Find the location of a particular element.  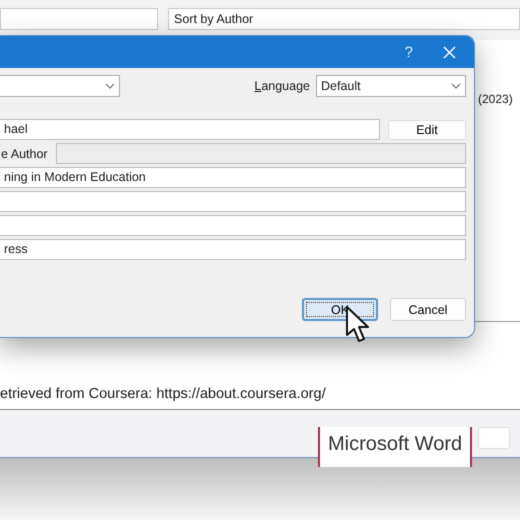

help-button: ? is located at coordinates (408, 52).